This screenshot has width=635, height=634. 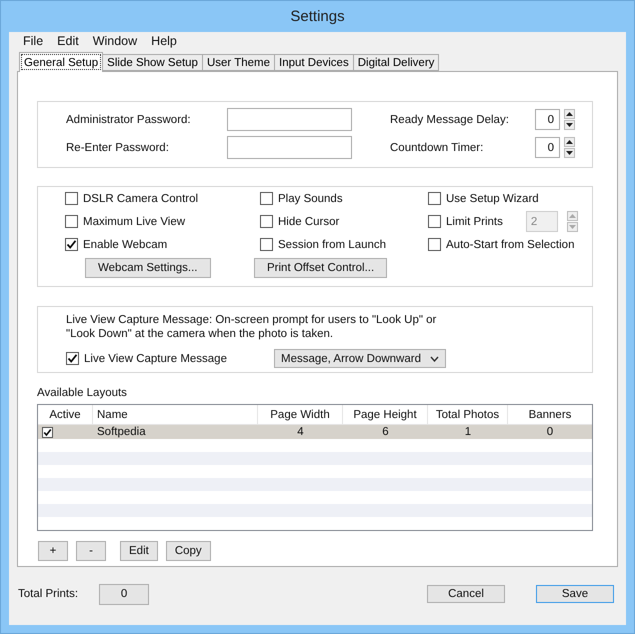 I want to click on dialog-button: Cancel, so click(x=466, y=594).